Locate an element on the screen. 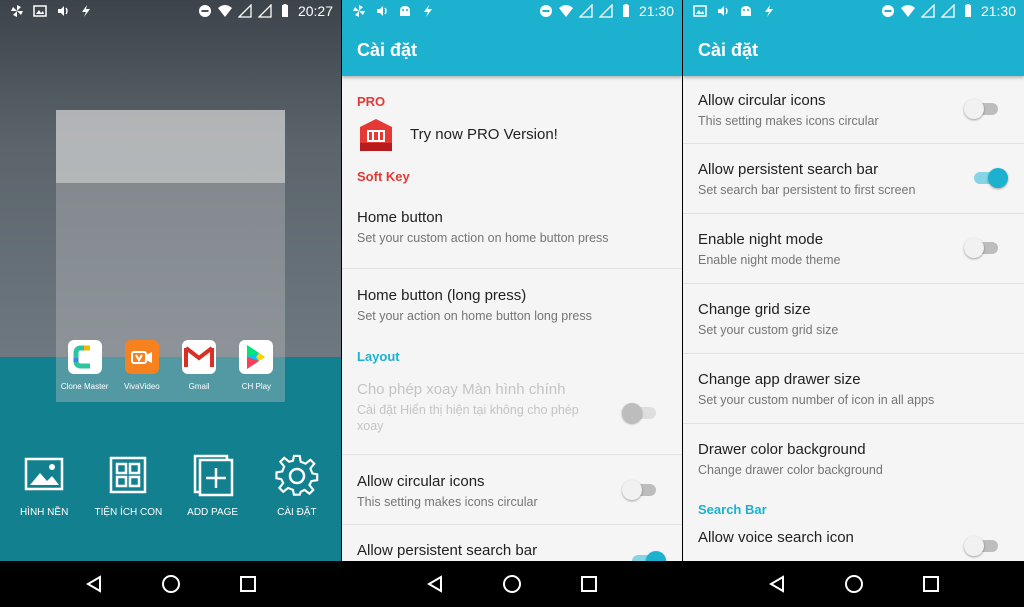  pro-app-icon is located at coordinates (376, 135).